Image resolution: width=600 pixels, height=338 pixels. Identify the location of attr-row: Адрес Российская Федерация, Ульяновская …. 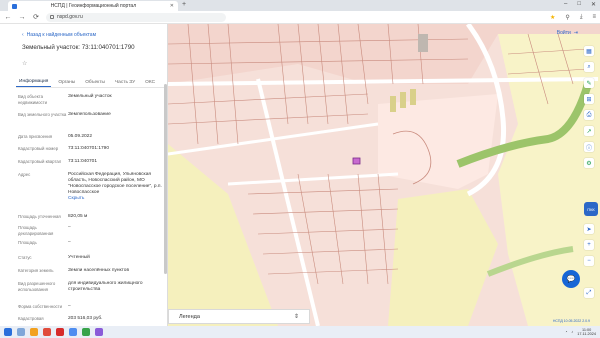
(92, 187).